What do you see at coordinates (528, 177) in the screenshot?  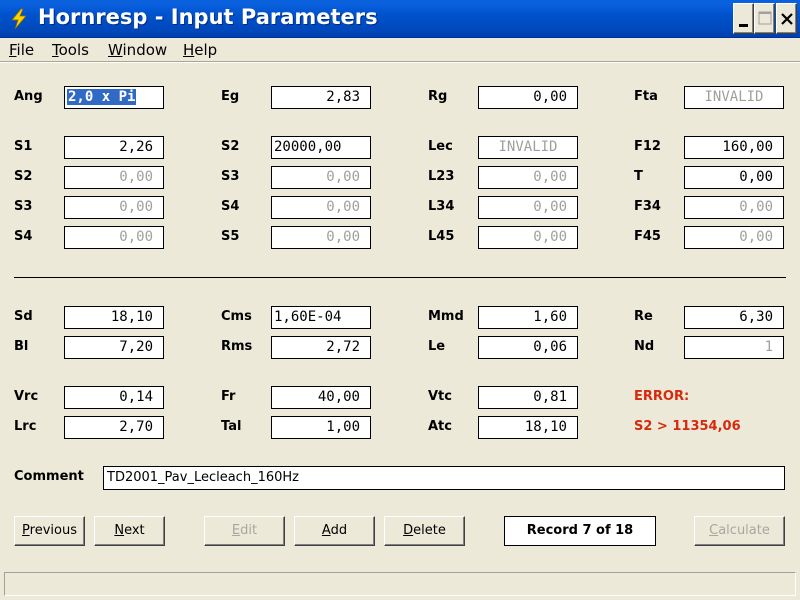 I see `l23-field: 0,00` at bounding box center [528, 177].